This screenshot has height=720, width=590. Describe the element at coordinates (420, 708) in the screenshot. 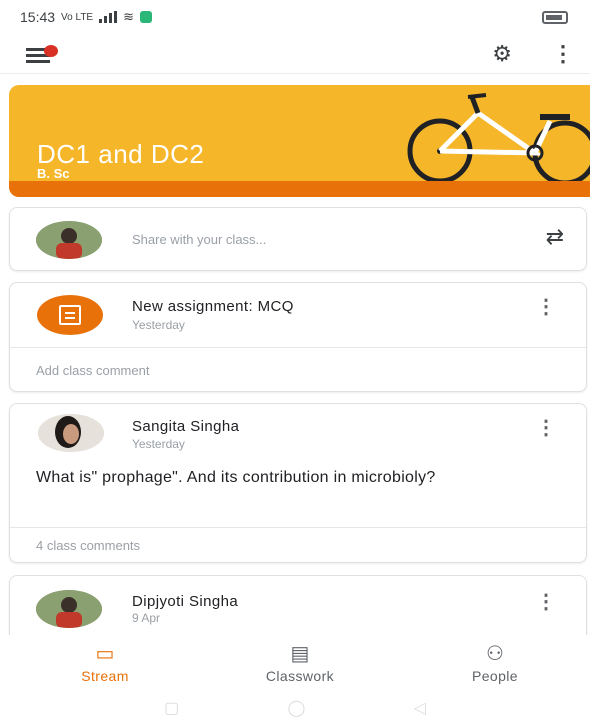

I see `back-icon: ◁` at that location.